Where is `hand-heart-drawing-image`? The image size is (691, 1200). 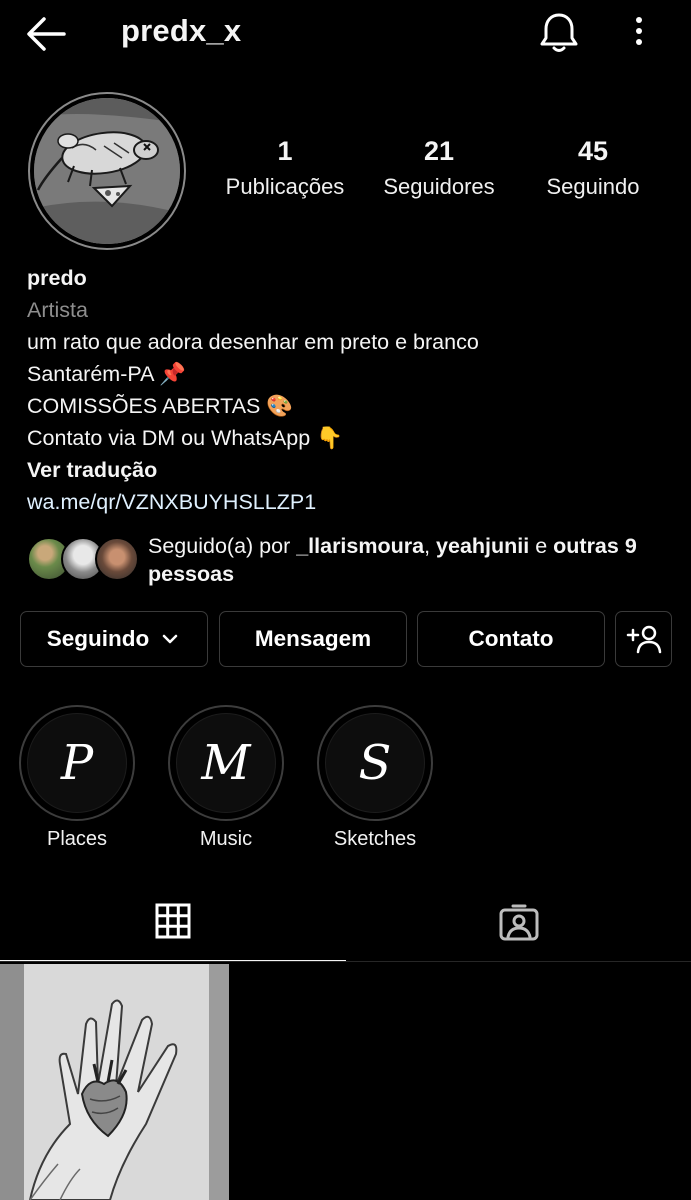
hand-heart-drawing-image is located at coordinates (114, 1082).